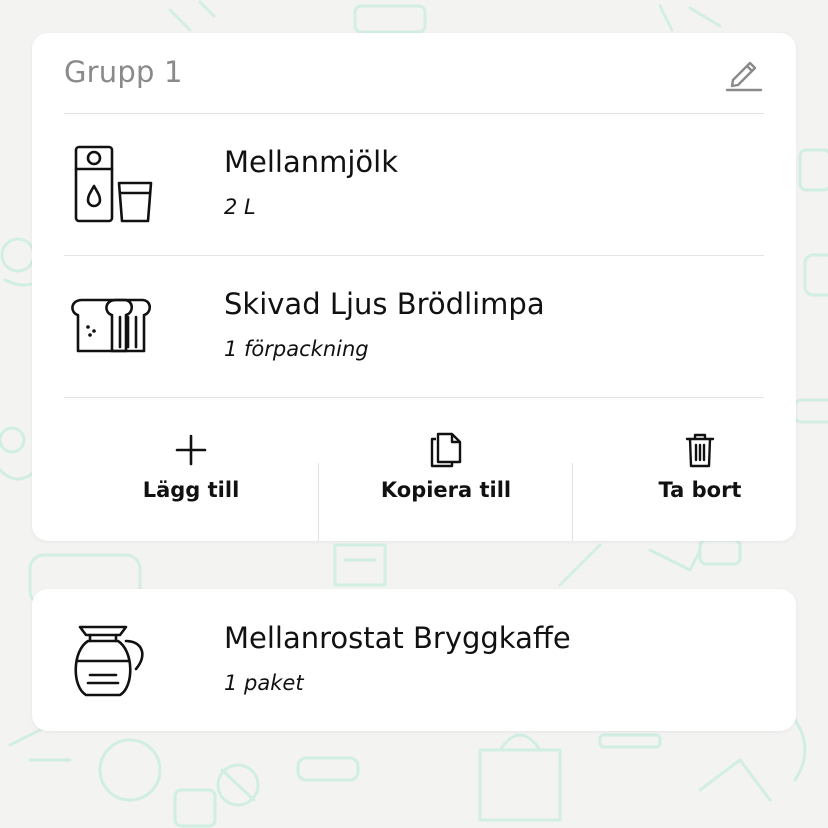 The height and width of the screenshot is (828, 828). I want to click on item-name: Mellanmjölk, so click(311, 162).